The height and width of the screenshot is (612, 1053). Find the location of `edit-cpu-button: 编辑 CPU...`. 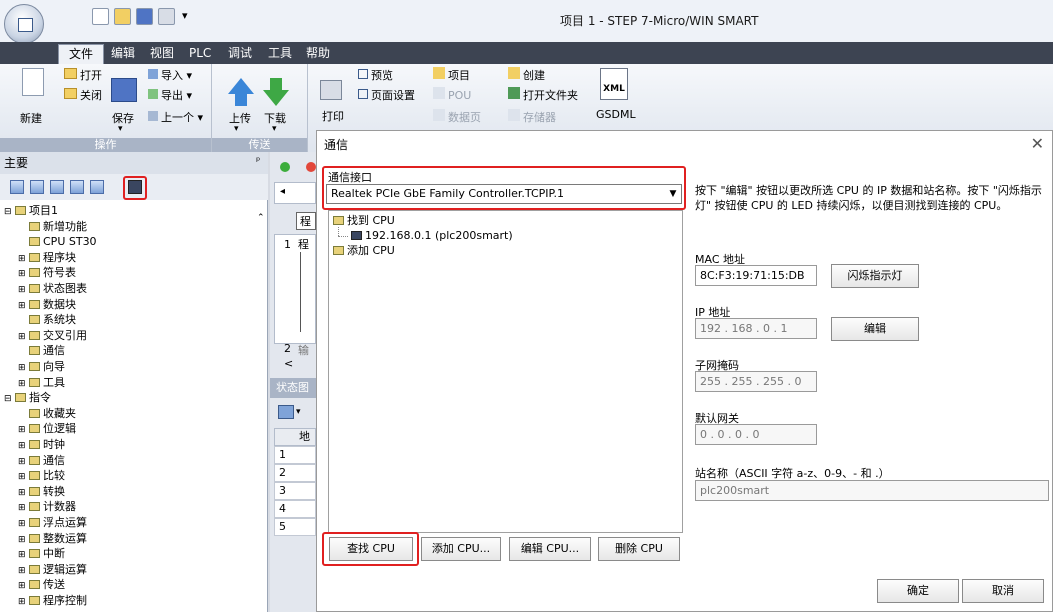

edit-cpu-button: 编辑 CPU... is located at coordinates (550, 549).